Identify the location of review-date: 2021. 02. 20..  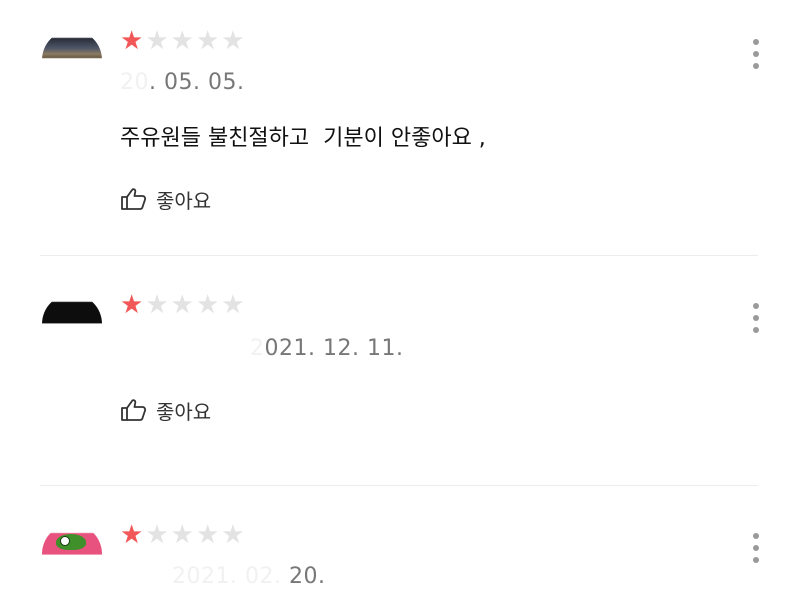
(222, 576).